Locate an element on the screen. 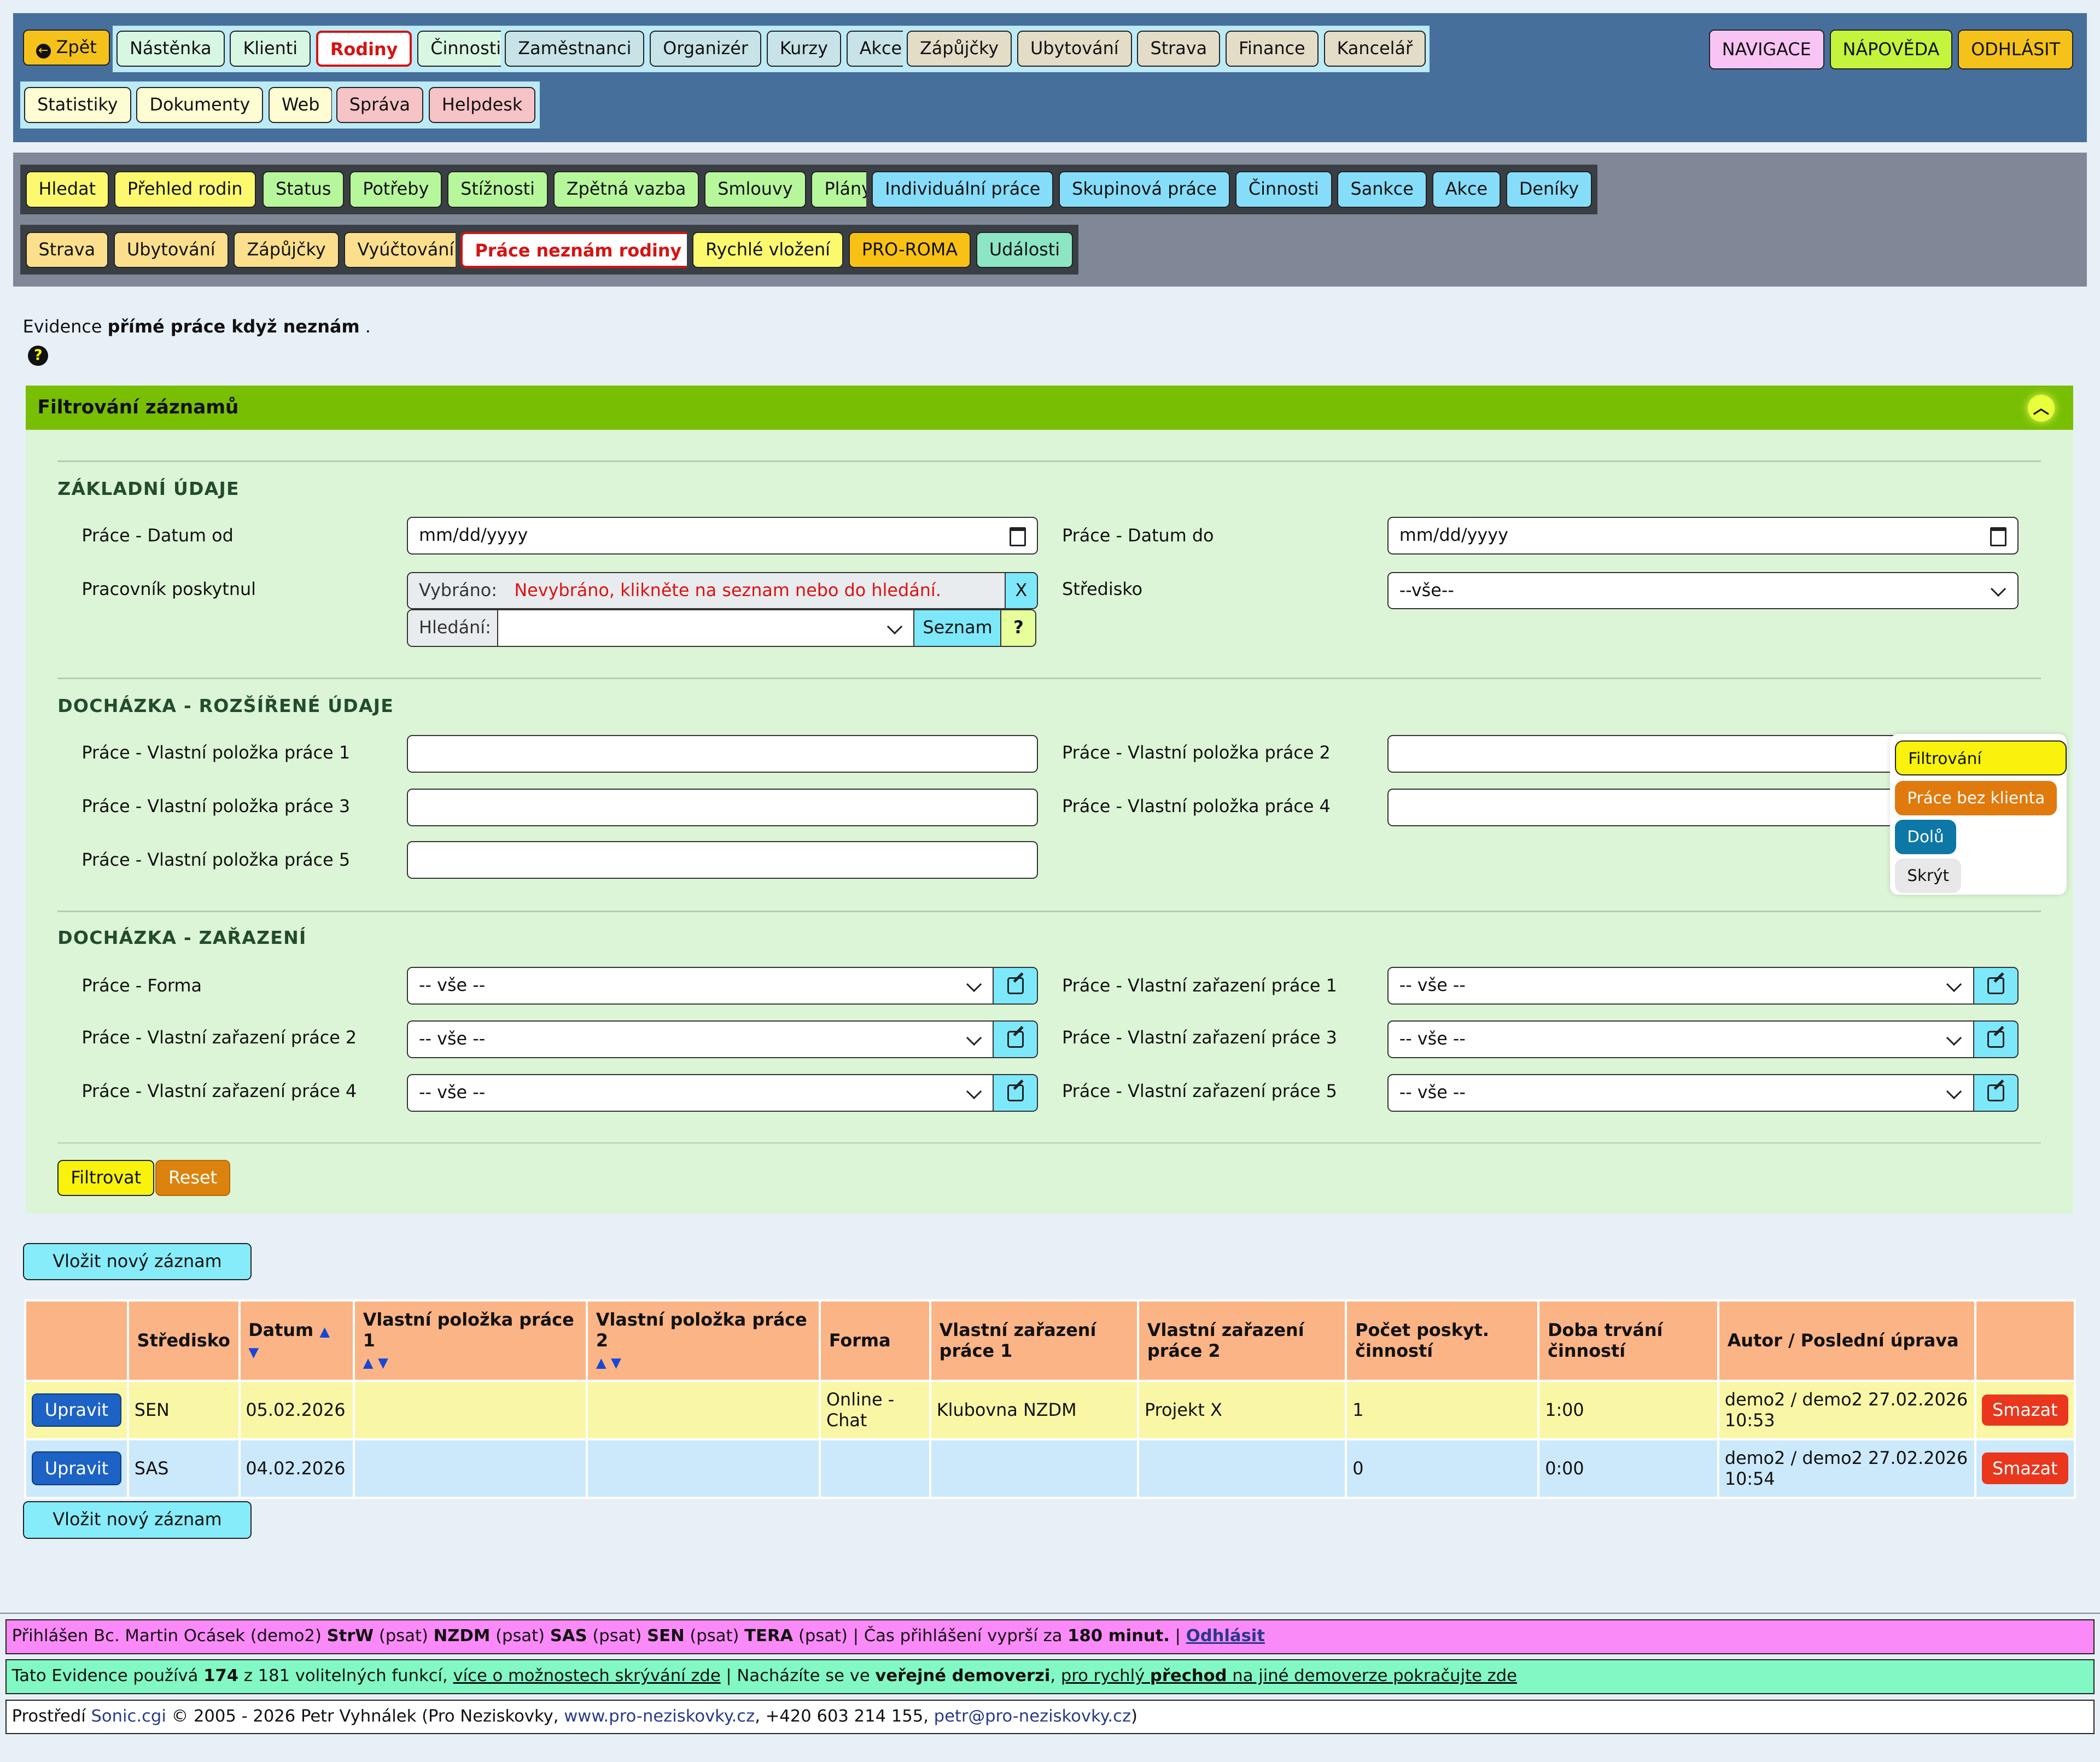  nav-kancelar: Kancelář is located at coordinates (1374, 49).